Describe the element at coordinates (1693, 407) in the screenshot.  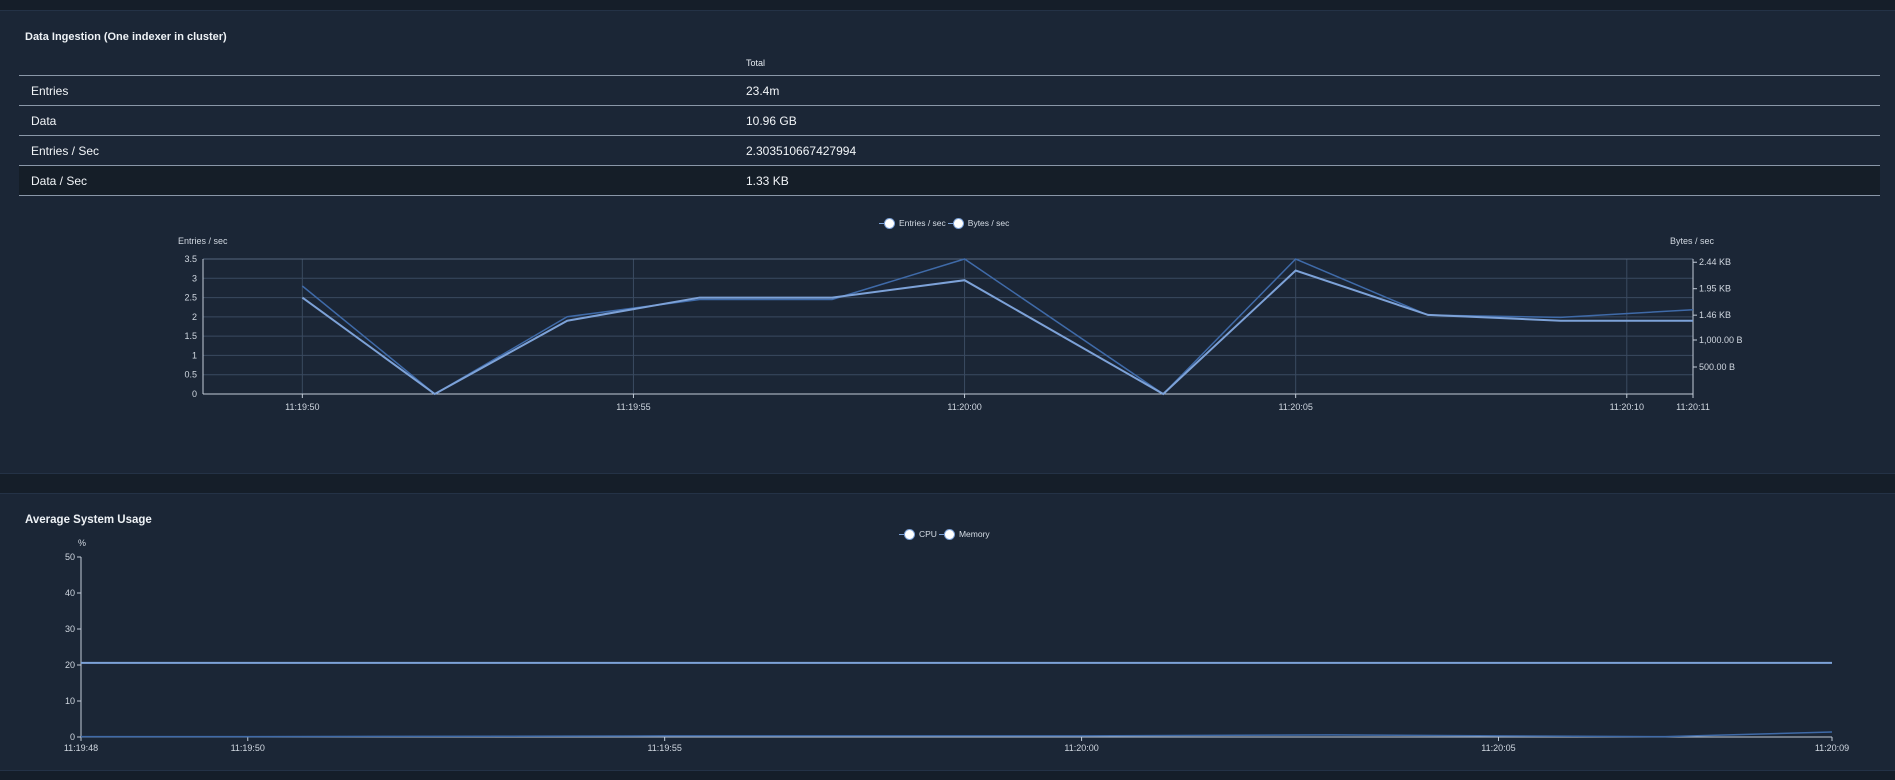
I see `x-tick-label: 11:20:11` at that location.